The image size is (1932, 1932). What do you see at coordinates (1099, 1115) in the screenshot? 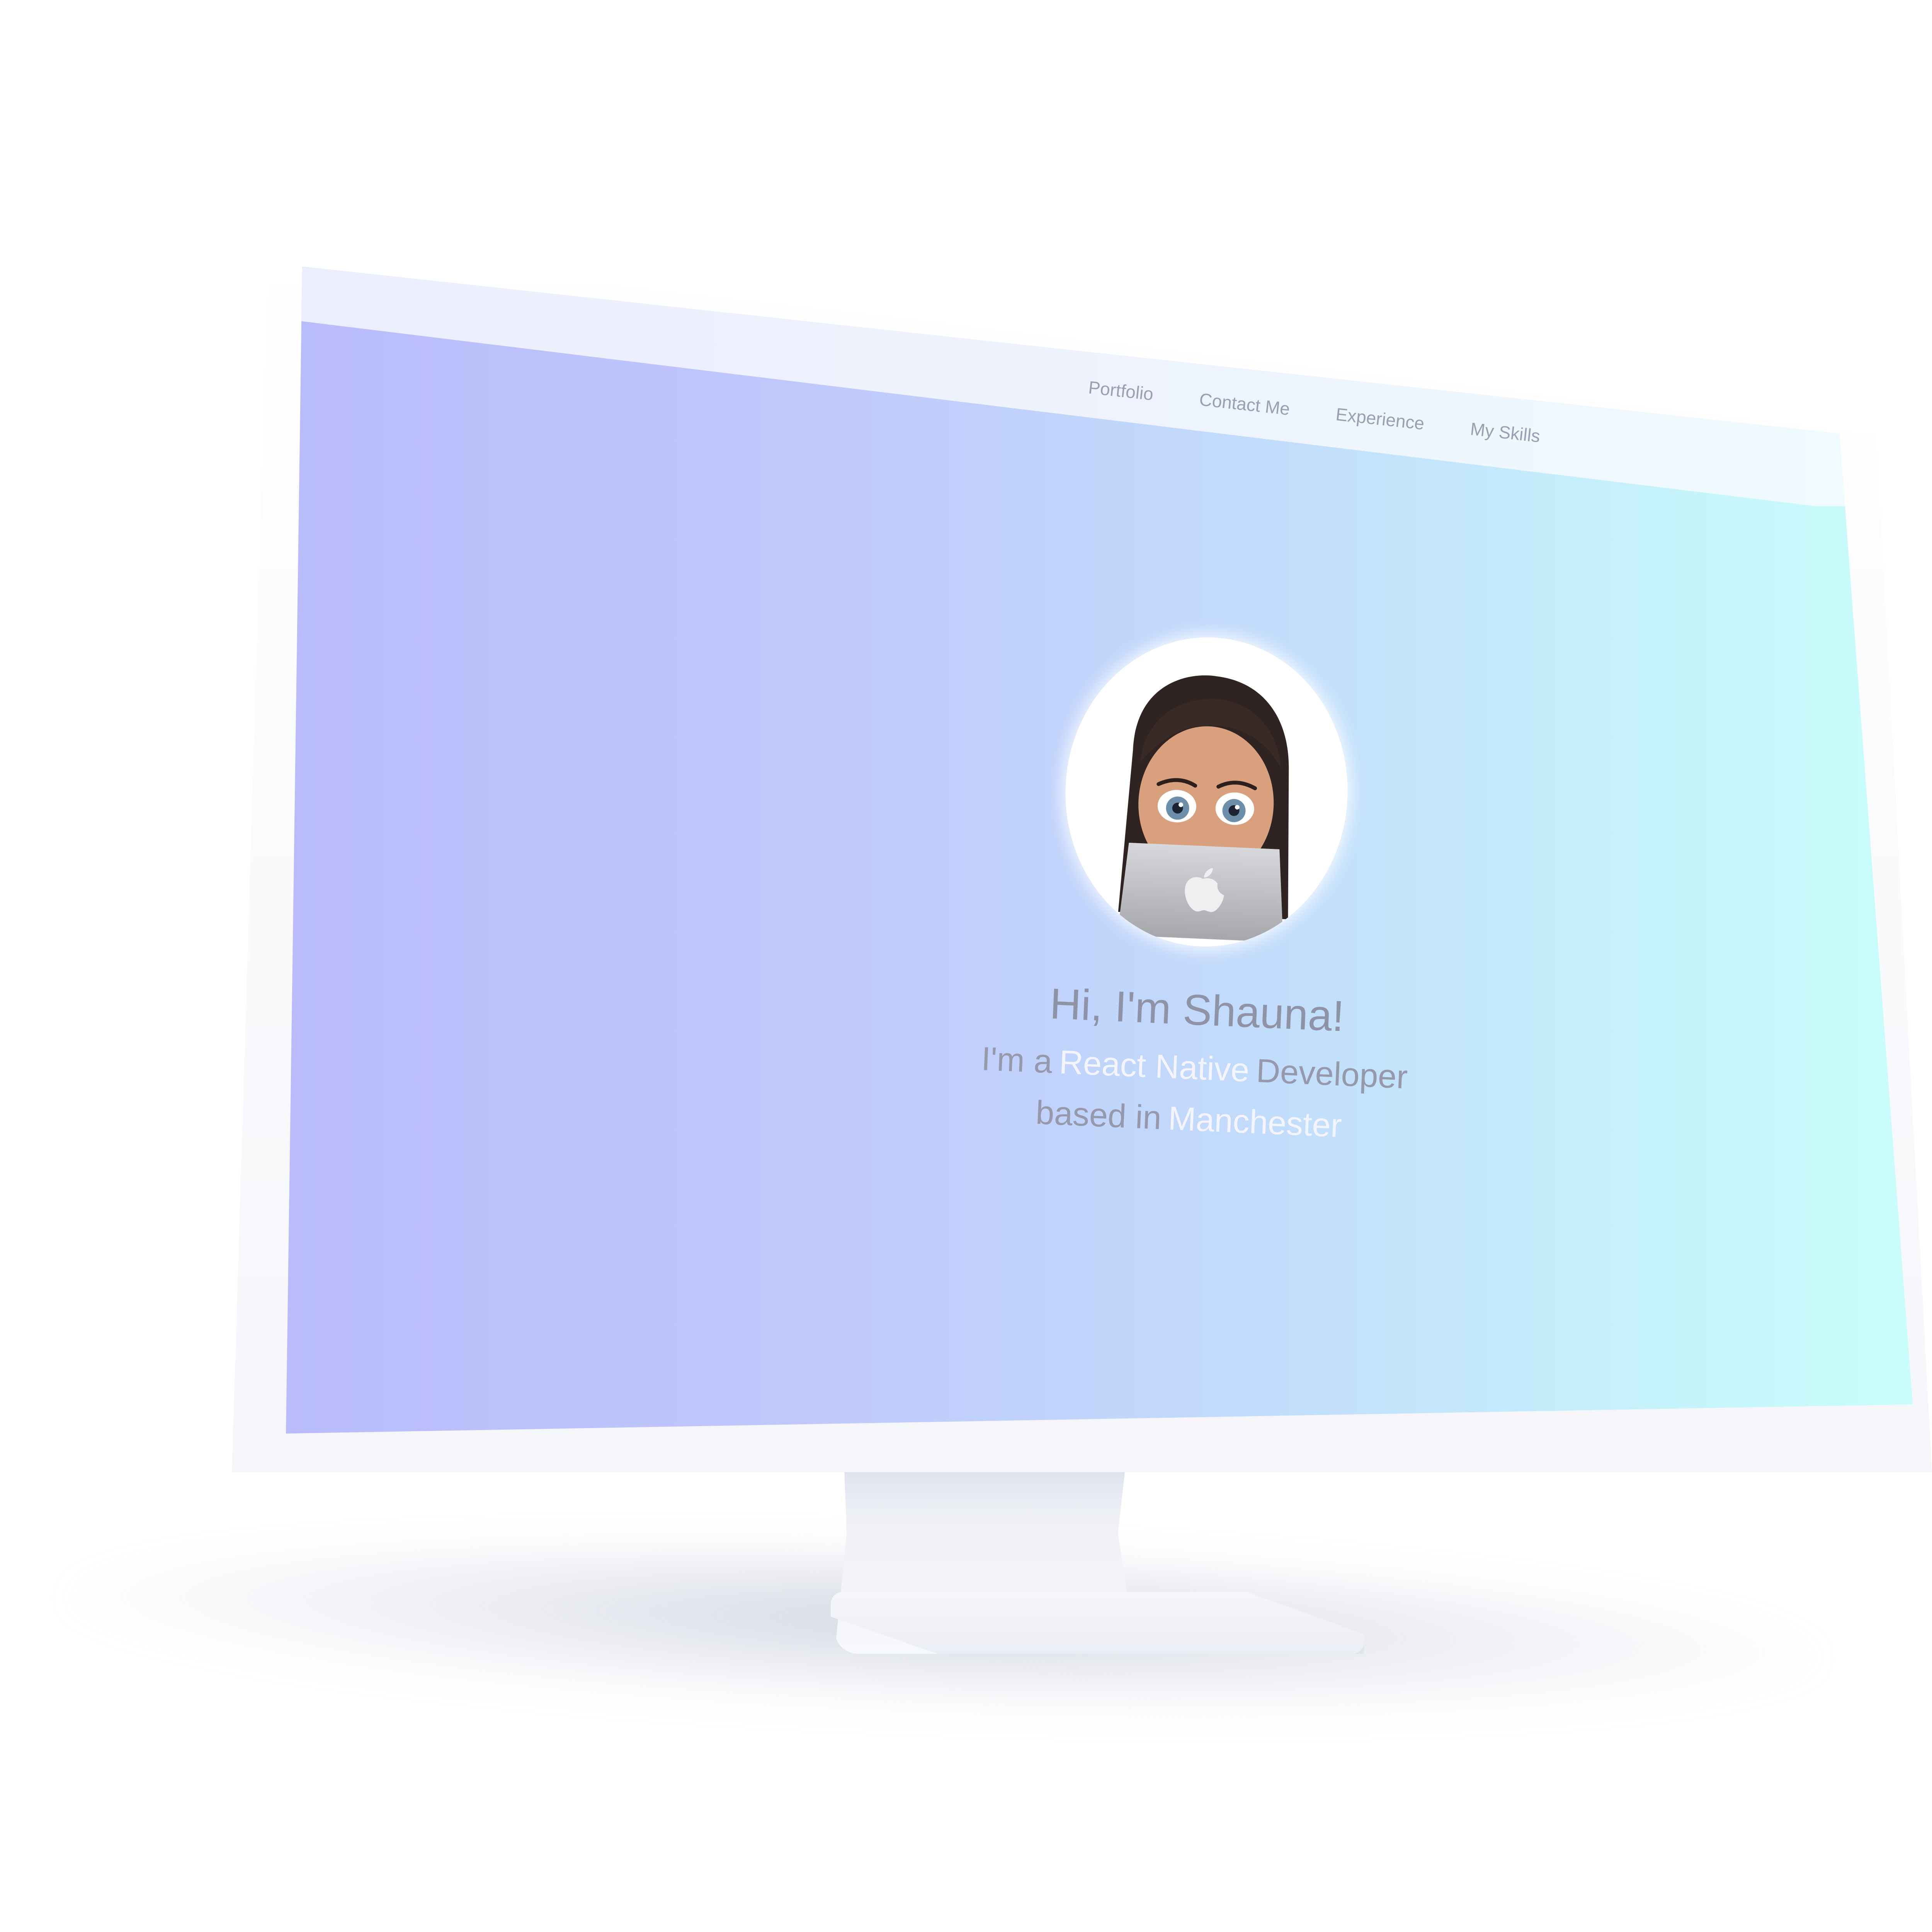
I see `tagline-location-prefix: based in` at bounding box center [1099, 1115].